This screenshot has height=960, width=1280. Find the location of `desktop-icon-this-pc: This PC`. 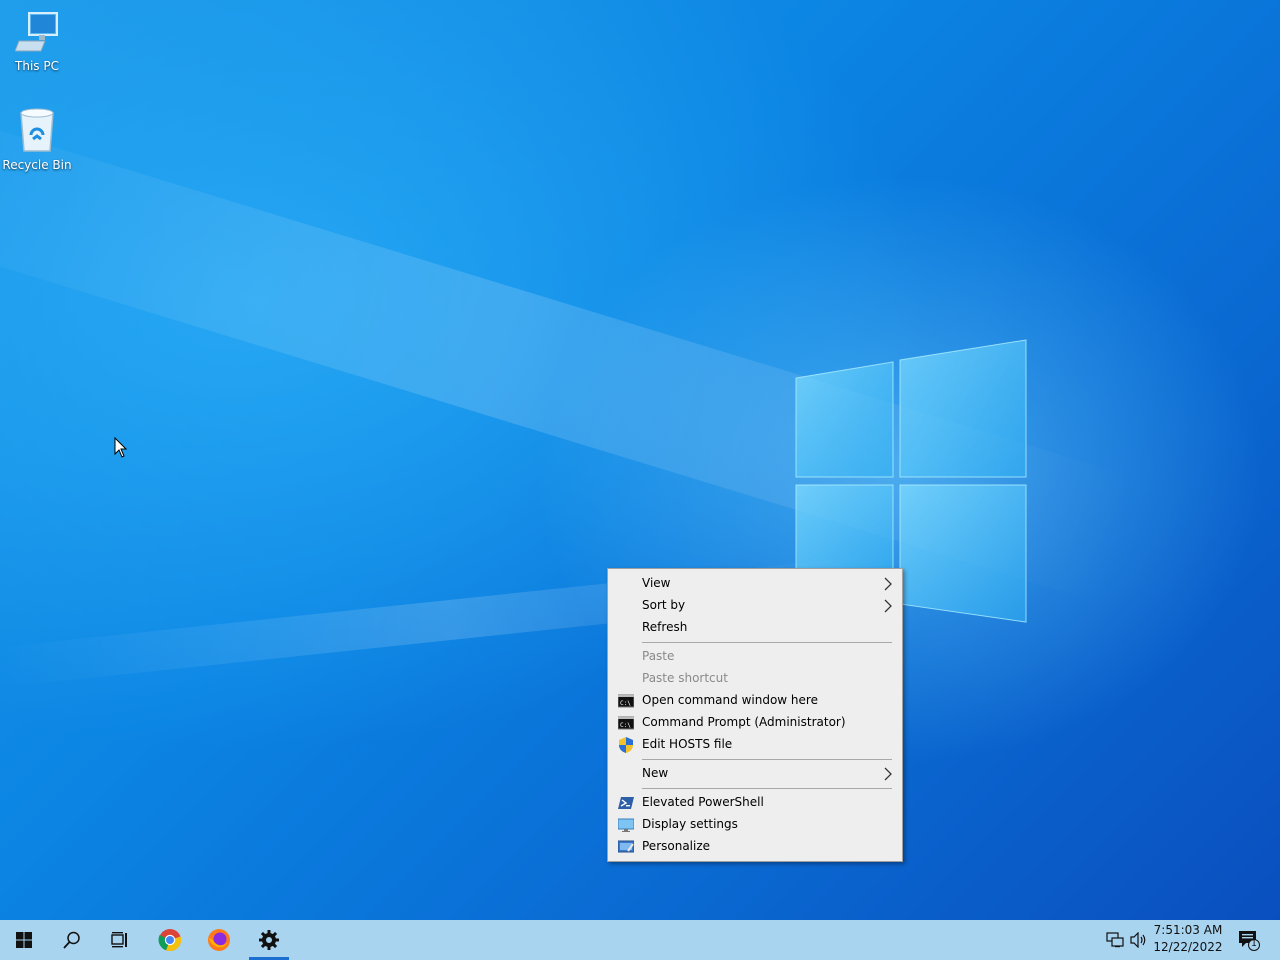

desktop-icon-this-pc: This PC is located at coordinates (37, 41).